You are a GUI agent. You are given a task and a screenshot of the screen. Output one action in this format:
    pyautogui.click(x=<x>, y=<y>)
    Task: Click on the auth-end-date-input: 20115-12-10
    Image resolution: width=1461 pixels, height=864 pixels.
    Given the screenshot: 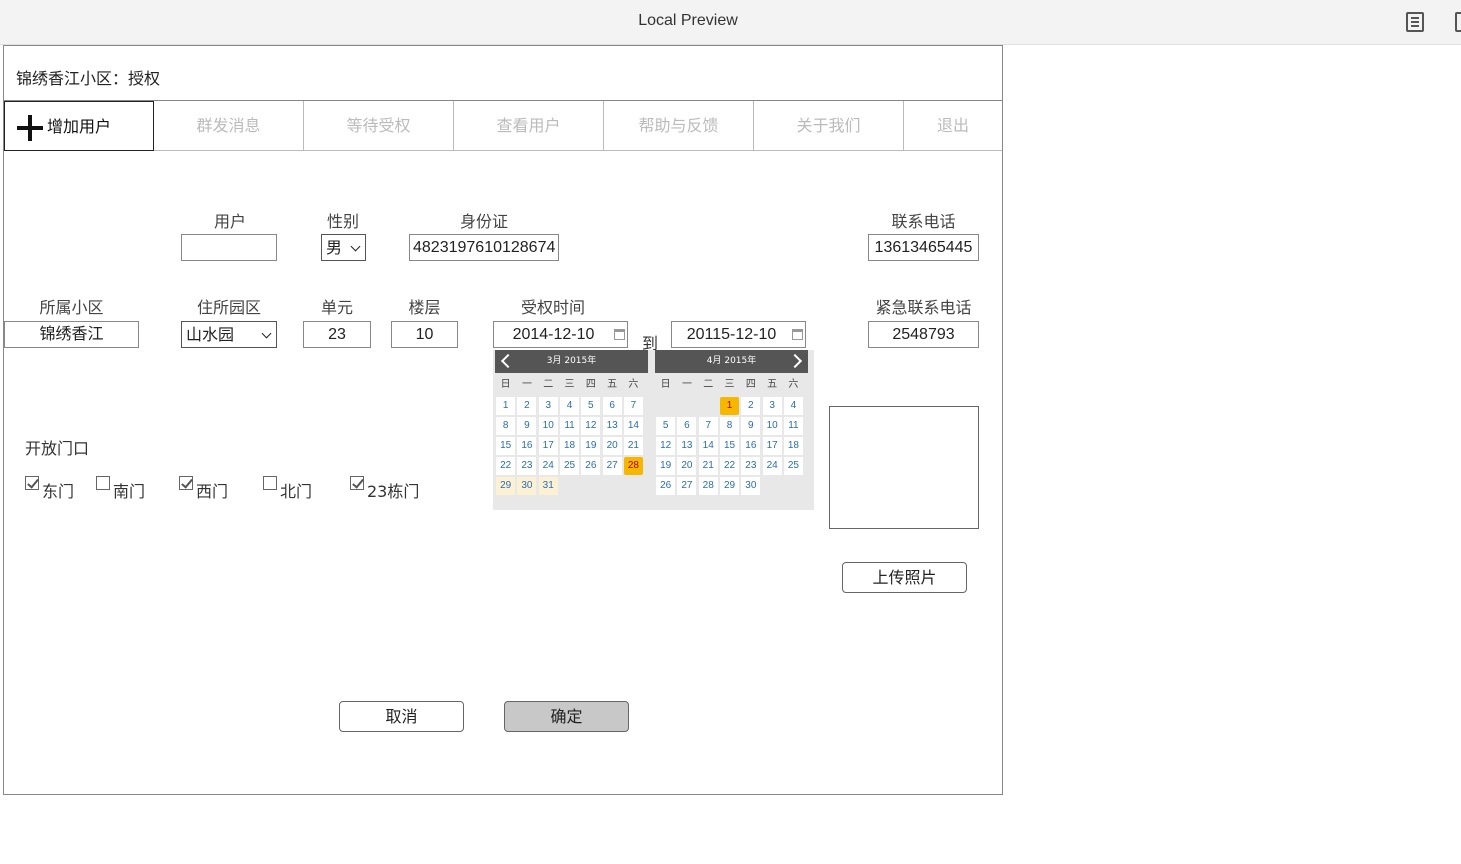 What is the action you would take?
    pyautogui.click(x=738, y=334)
    